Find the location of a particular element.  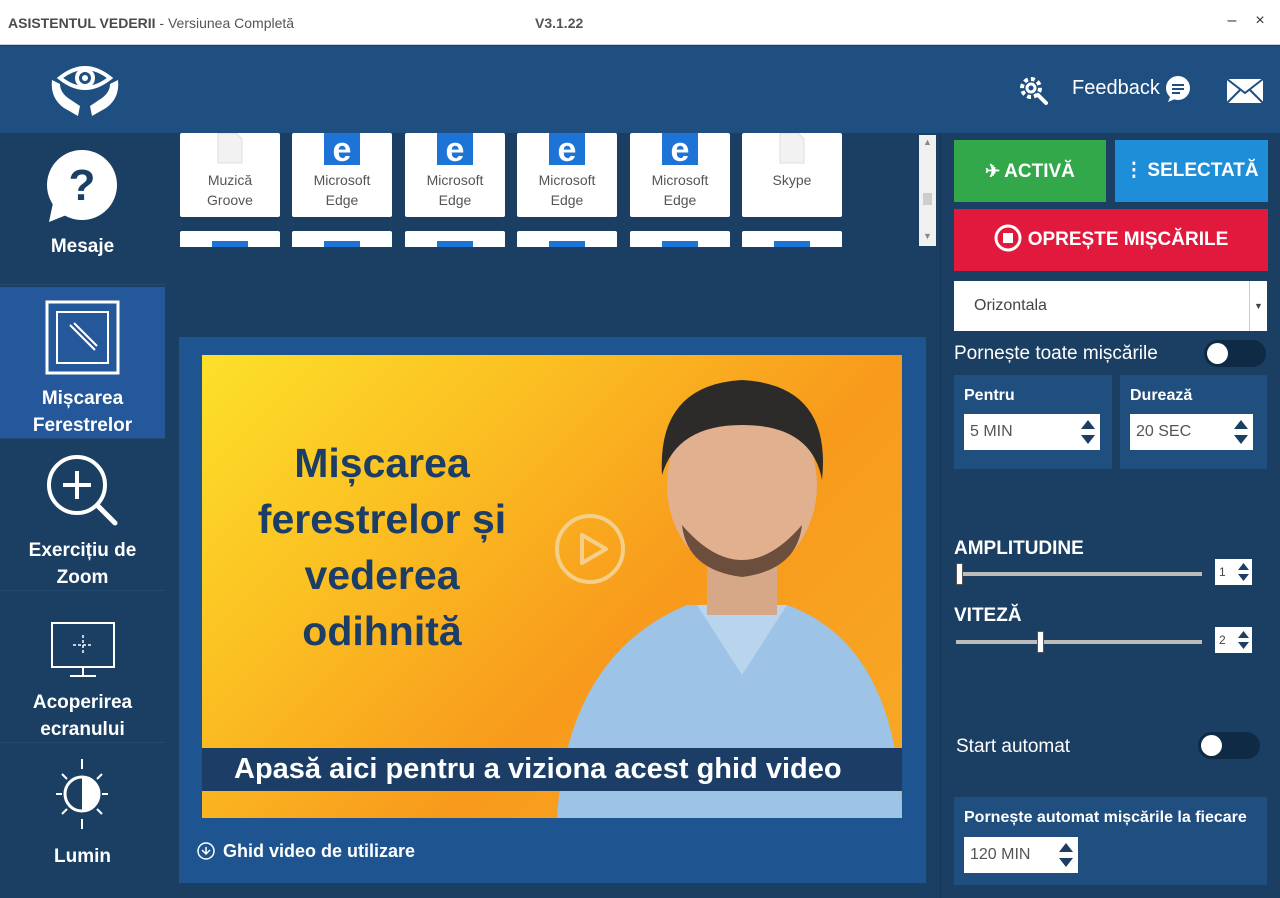

app-version: V3.1.22 is located at coordinates (559, 23).